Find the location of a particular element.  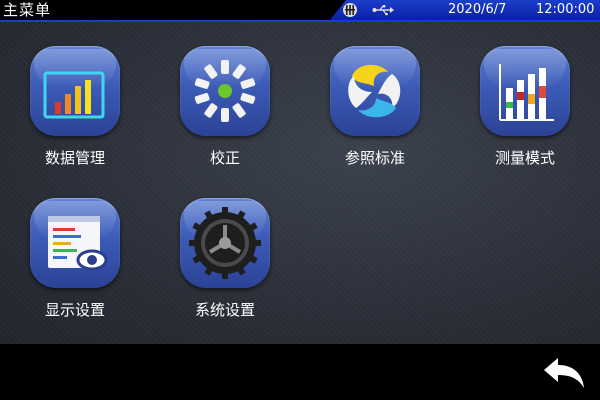

system-settings-label: 系统设置 is located at coordinates (224, 310).